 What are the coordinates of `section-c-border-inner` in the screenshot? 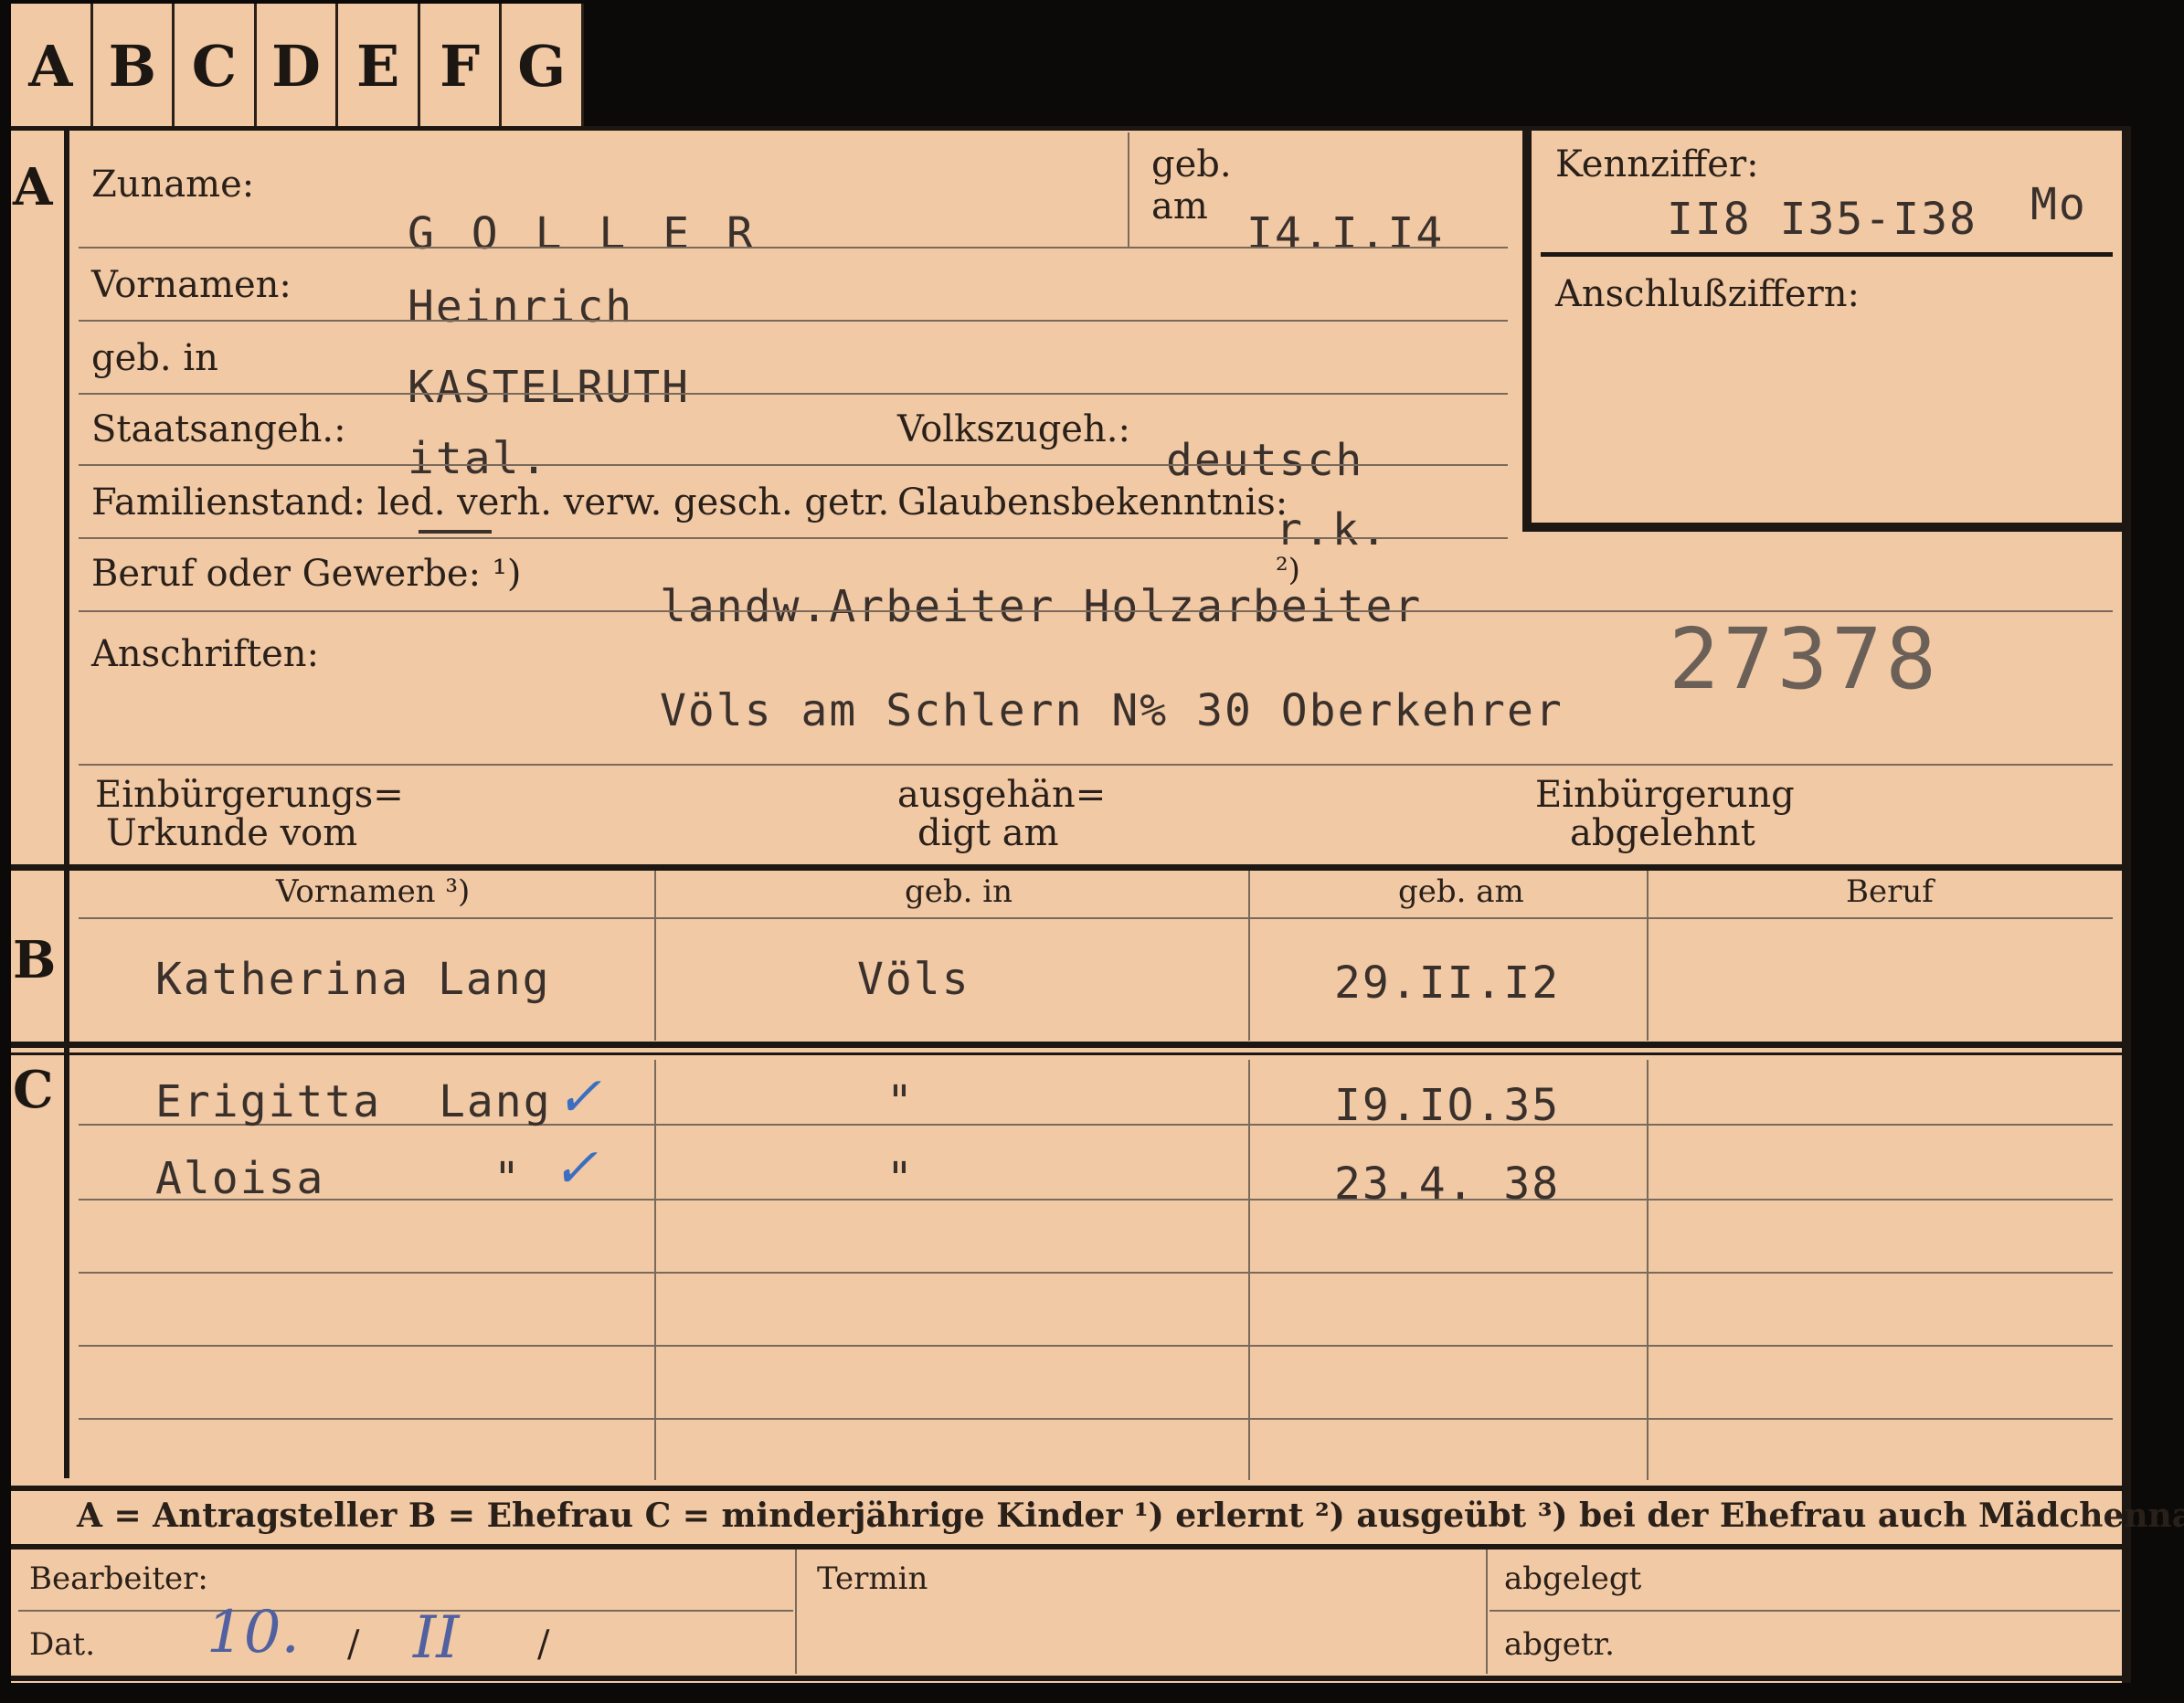 It's located at (1071, 1053).